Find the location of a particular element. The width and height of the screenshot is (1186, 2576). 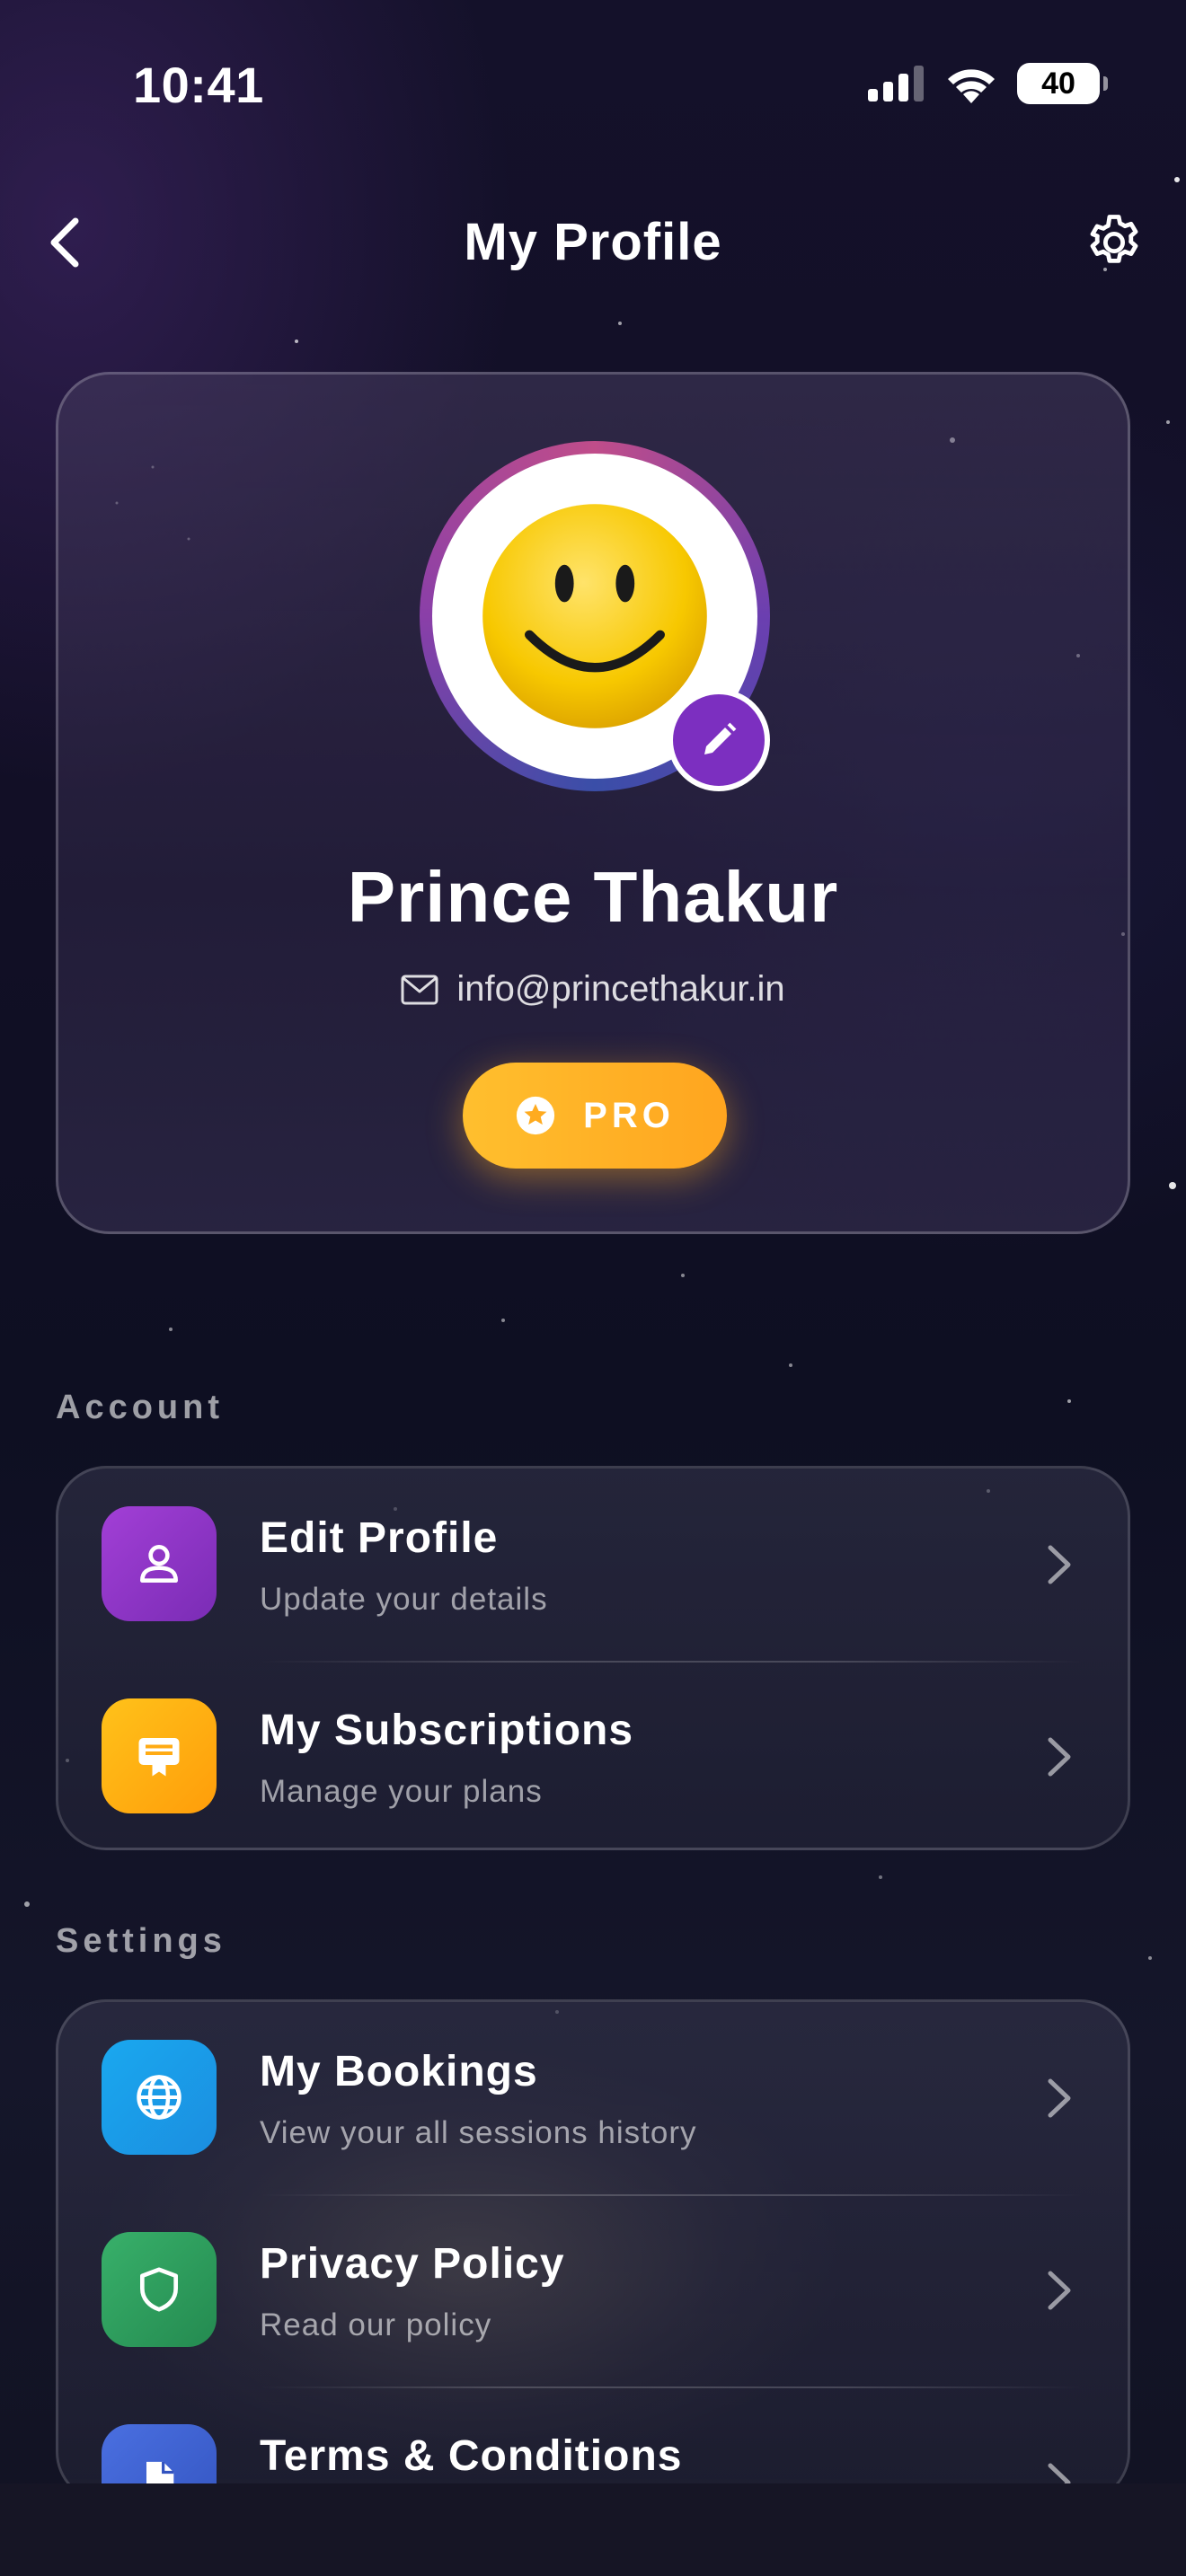

pencil-icon is located at coordinates (720, 738).